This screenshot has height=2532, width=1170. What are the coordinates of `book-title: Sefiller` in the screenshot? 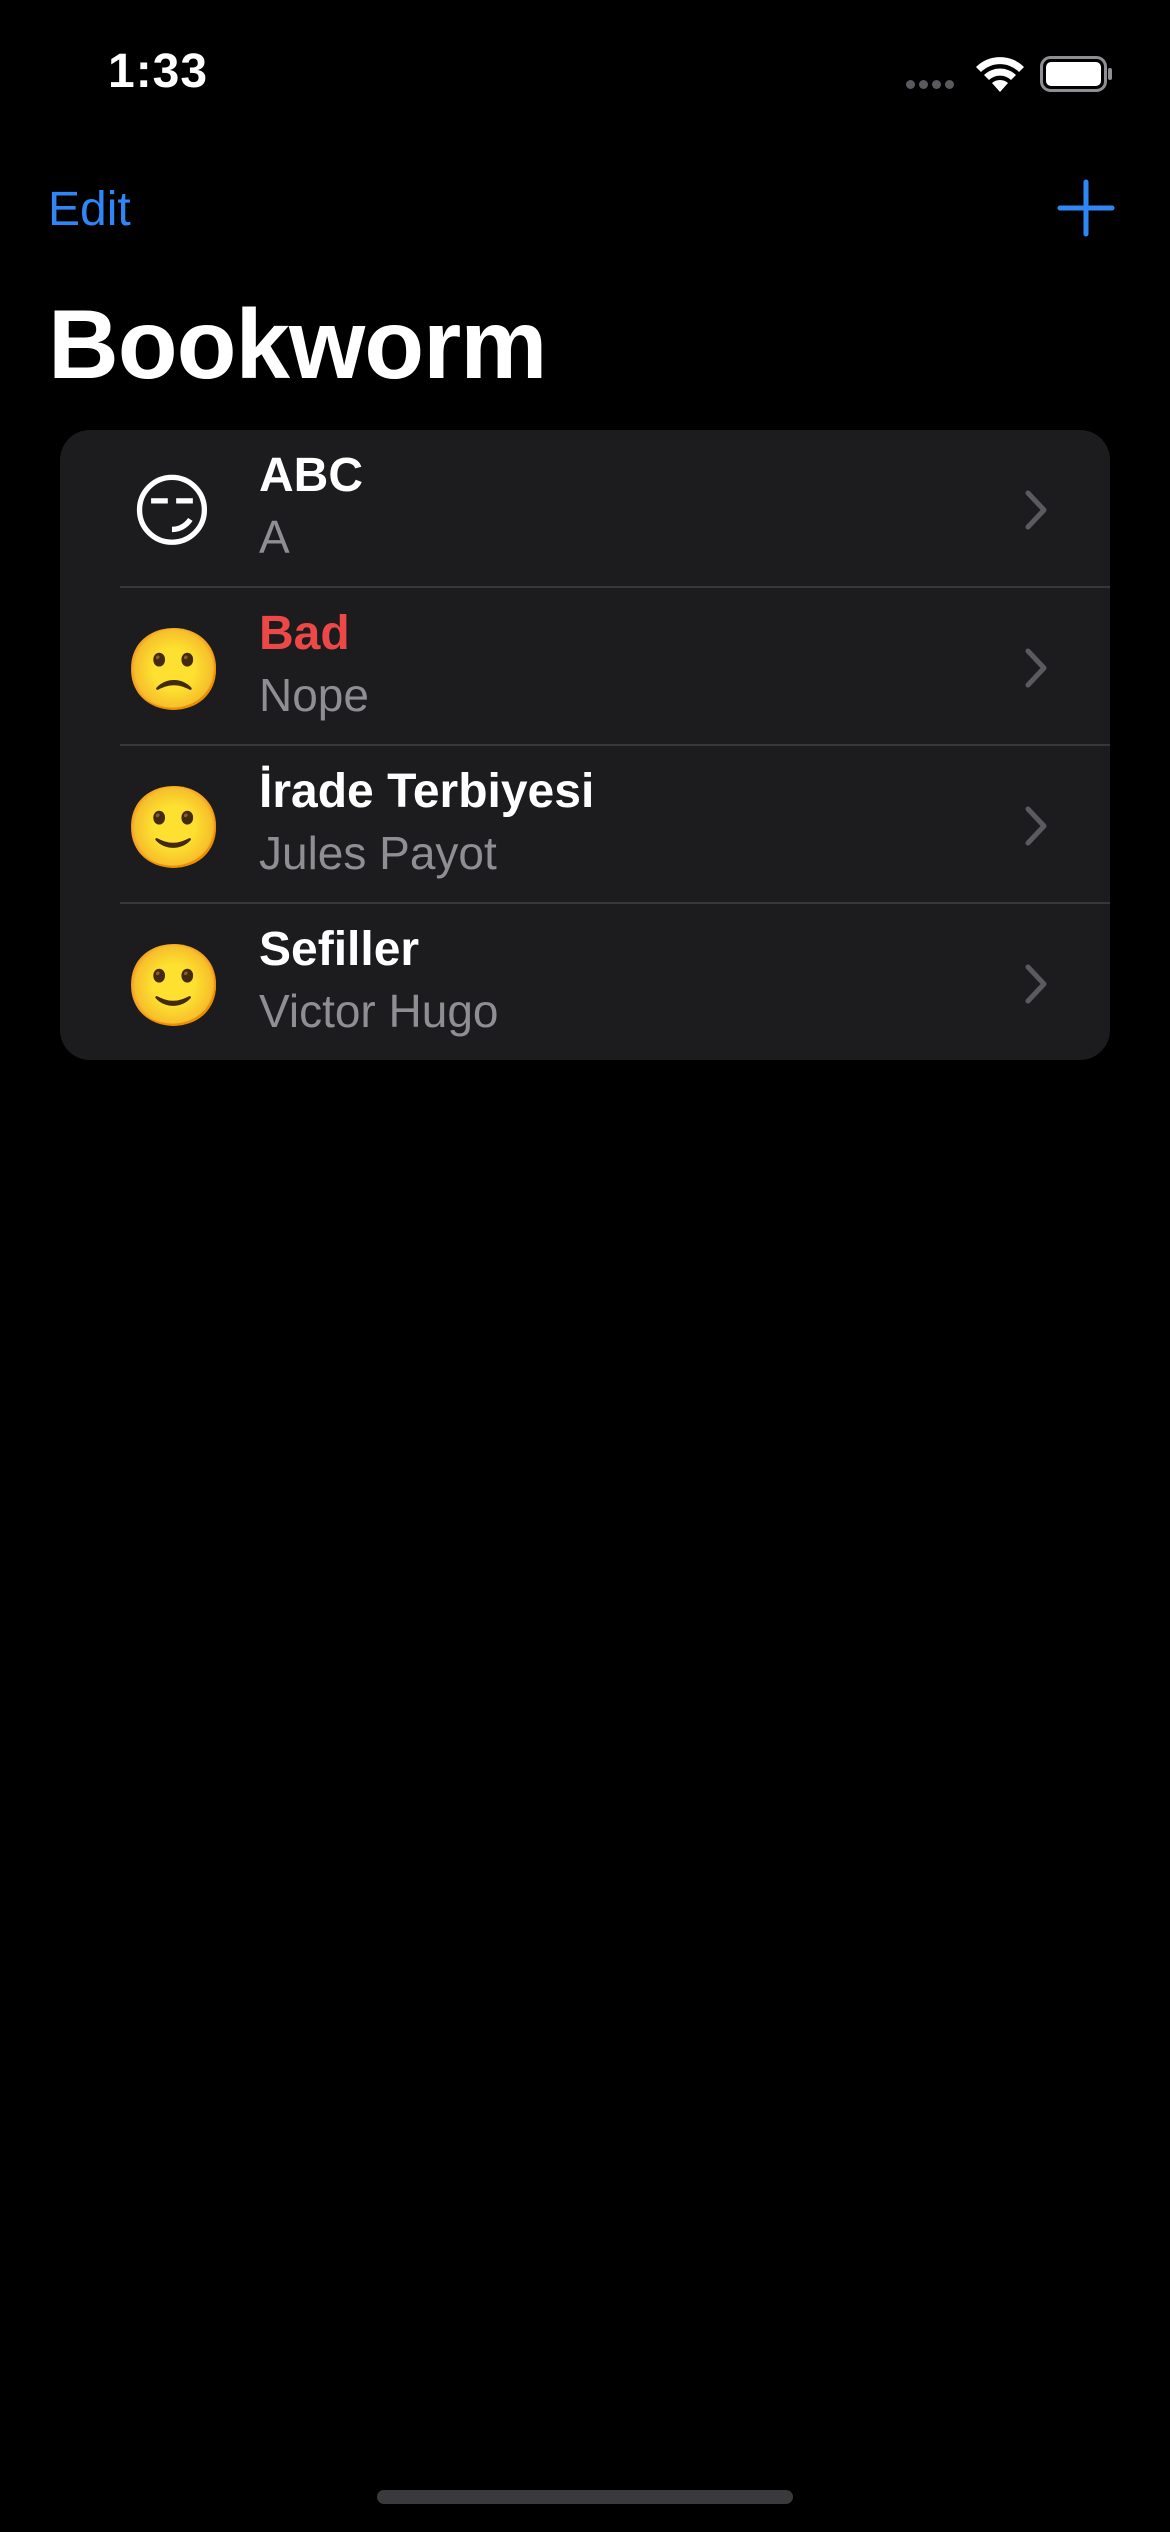 It's located at (339, 949).